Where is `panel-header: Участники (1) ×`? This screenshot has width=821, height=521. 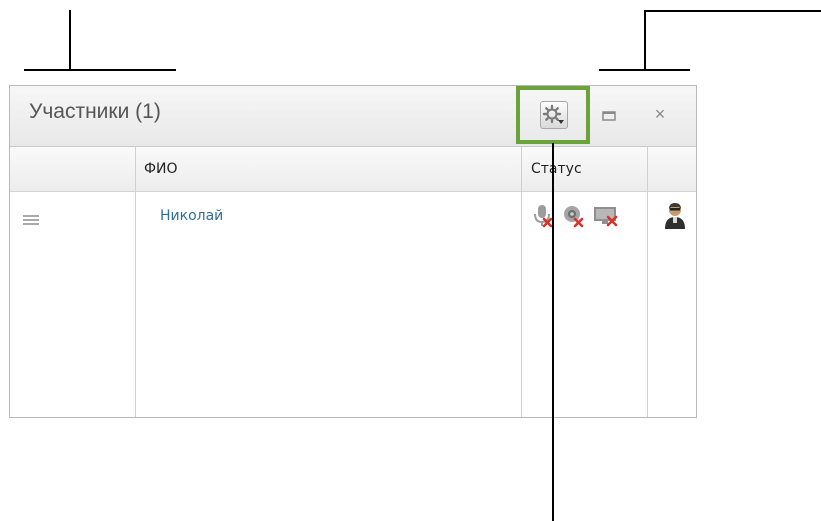 panel-header: Участники (1) × is located at coordinates (353, 116).